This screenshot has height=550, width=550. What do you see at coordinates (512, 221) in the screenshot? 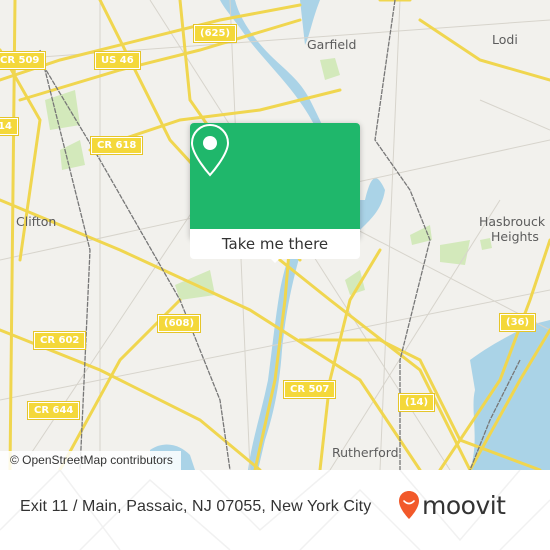
I see `town-label-hasbrouck: Hasbrouck` at bounding box center [512, 221].